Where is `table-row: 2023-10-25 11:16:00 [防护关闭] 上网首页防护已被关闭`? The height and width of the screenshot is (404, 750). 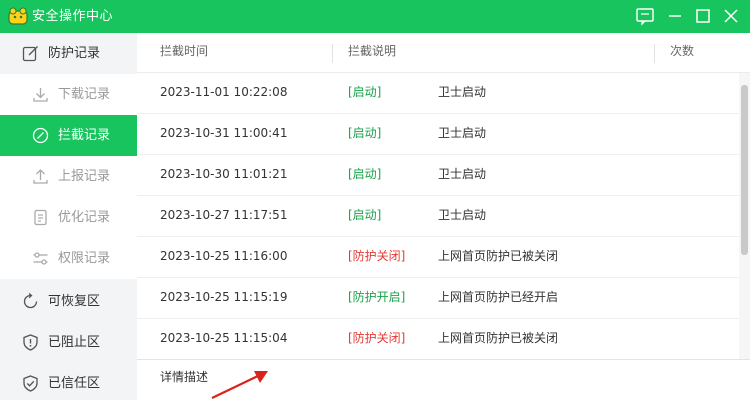
table-row: 2023-10-25 11:16:00 [防护关闭] 上网首页防护已被关闭 is located at coordinates (438, 257).